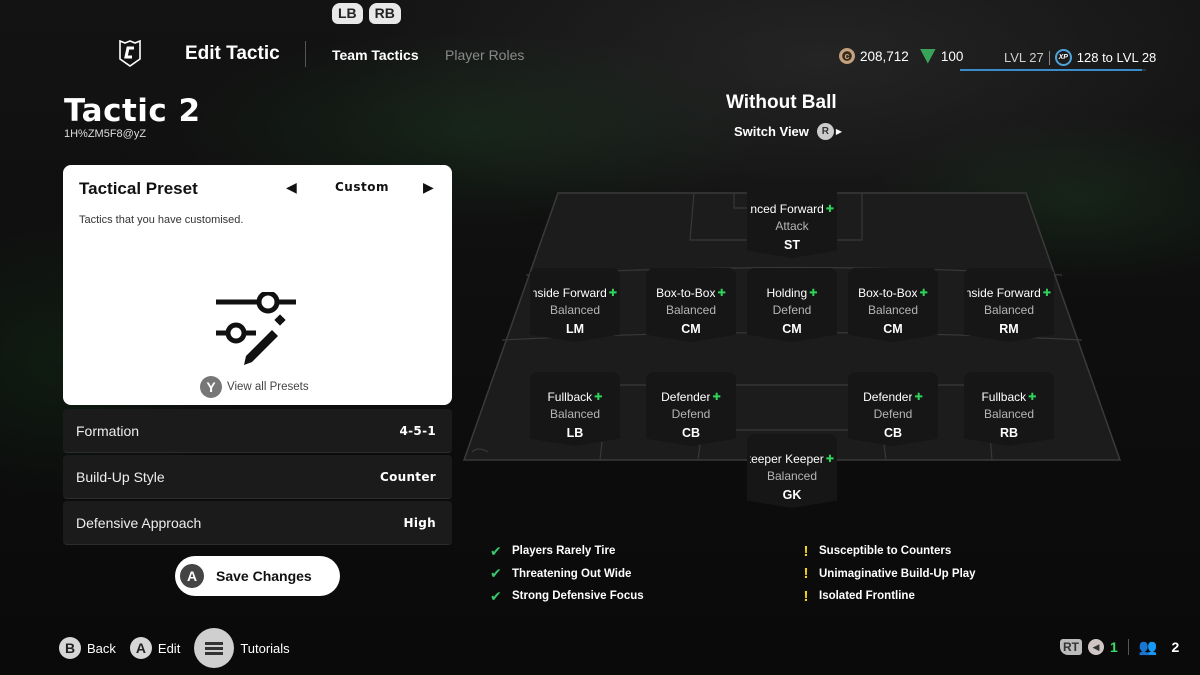  I want to click on lb-bumper-glyph: LB, so click(347, 13).